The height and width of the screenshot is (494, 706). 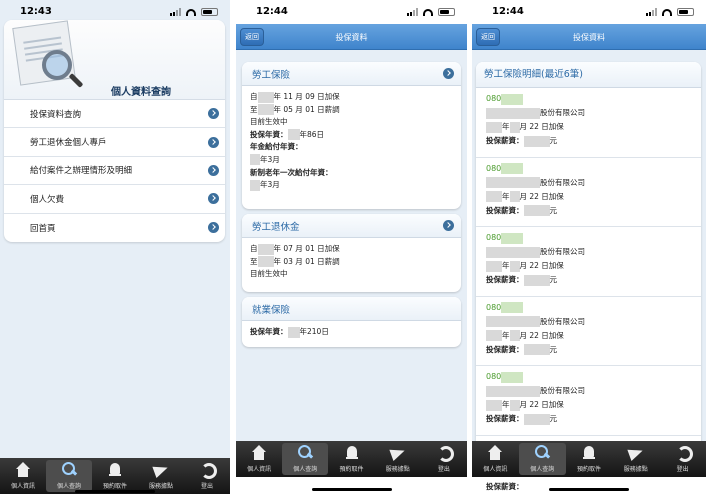 What do you see at coordinates (351, 74) in the screenshot?
I see `card-header: 勞工保險` at bounding box center [351, 74].